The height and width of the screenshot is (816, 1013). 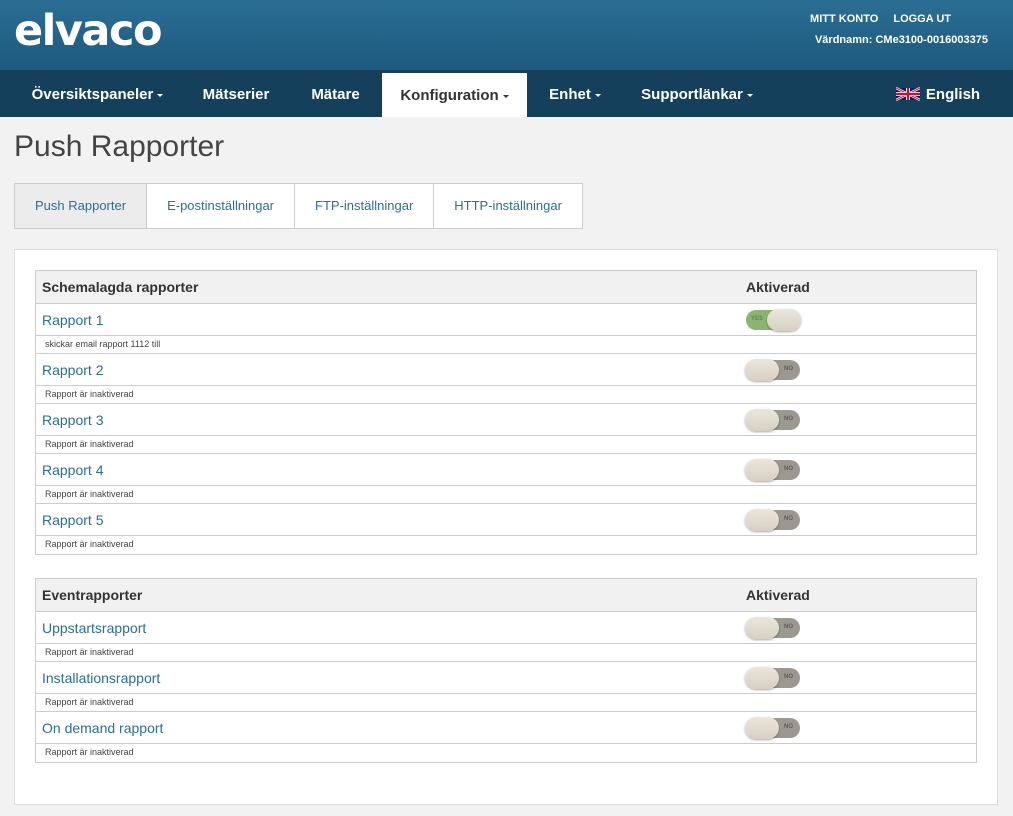 What do you see at coordinates (92, 94) in the screenshot?
I see `nav-label: Översiktspaneler` at bounding box center [92, 94].